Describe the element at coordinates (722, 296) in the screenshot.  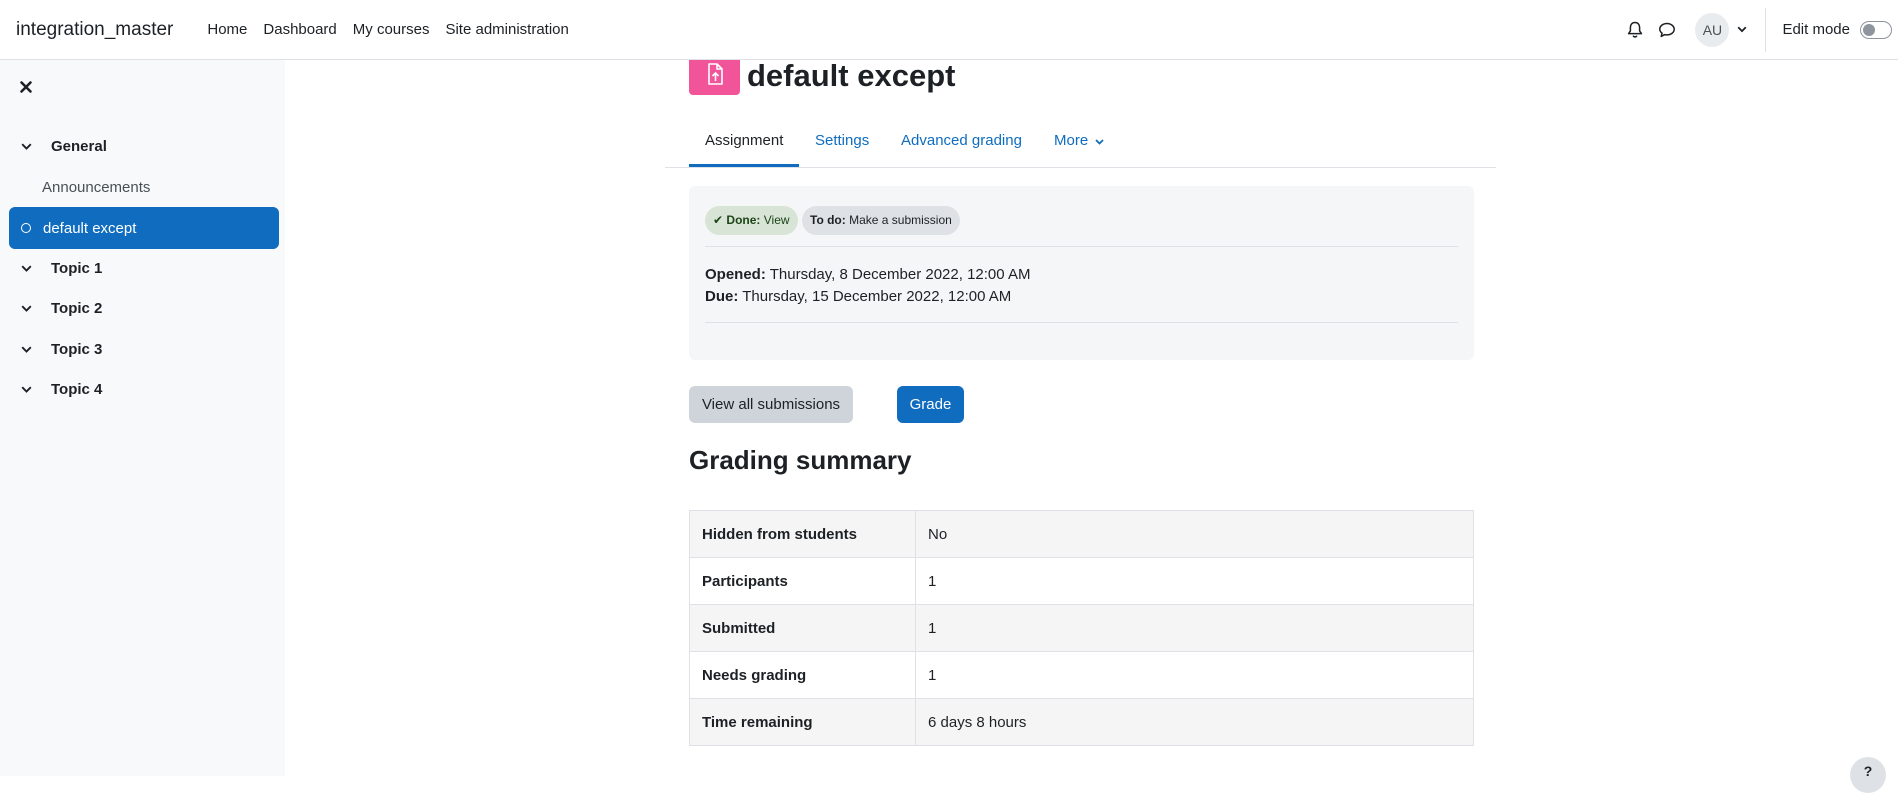
I see `due-label: Due:` at that location.